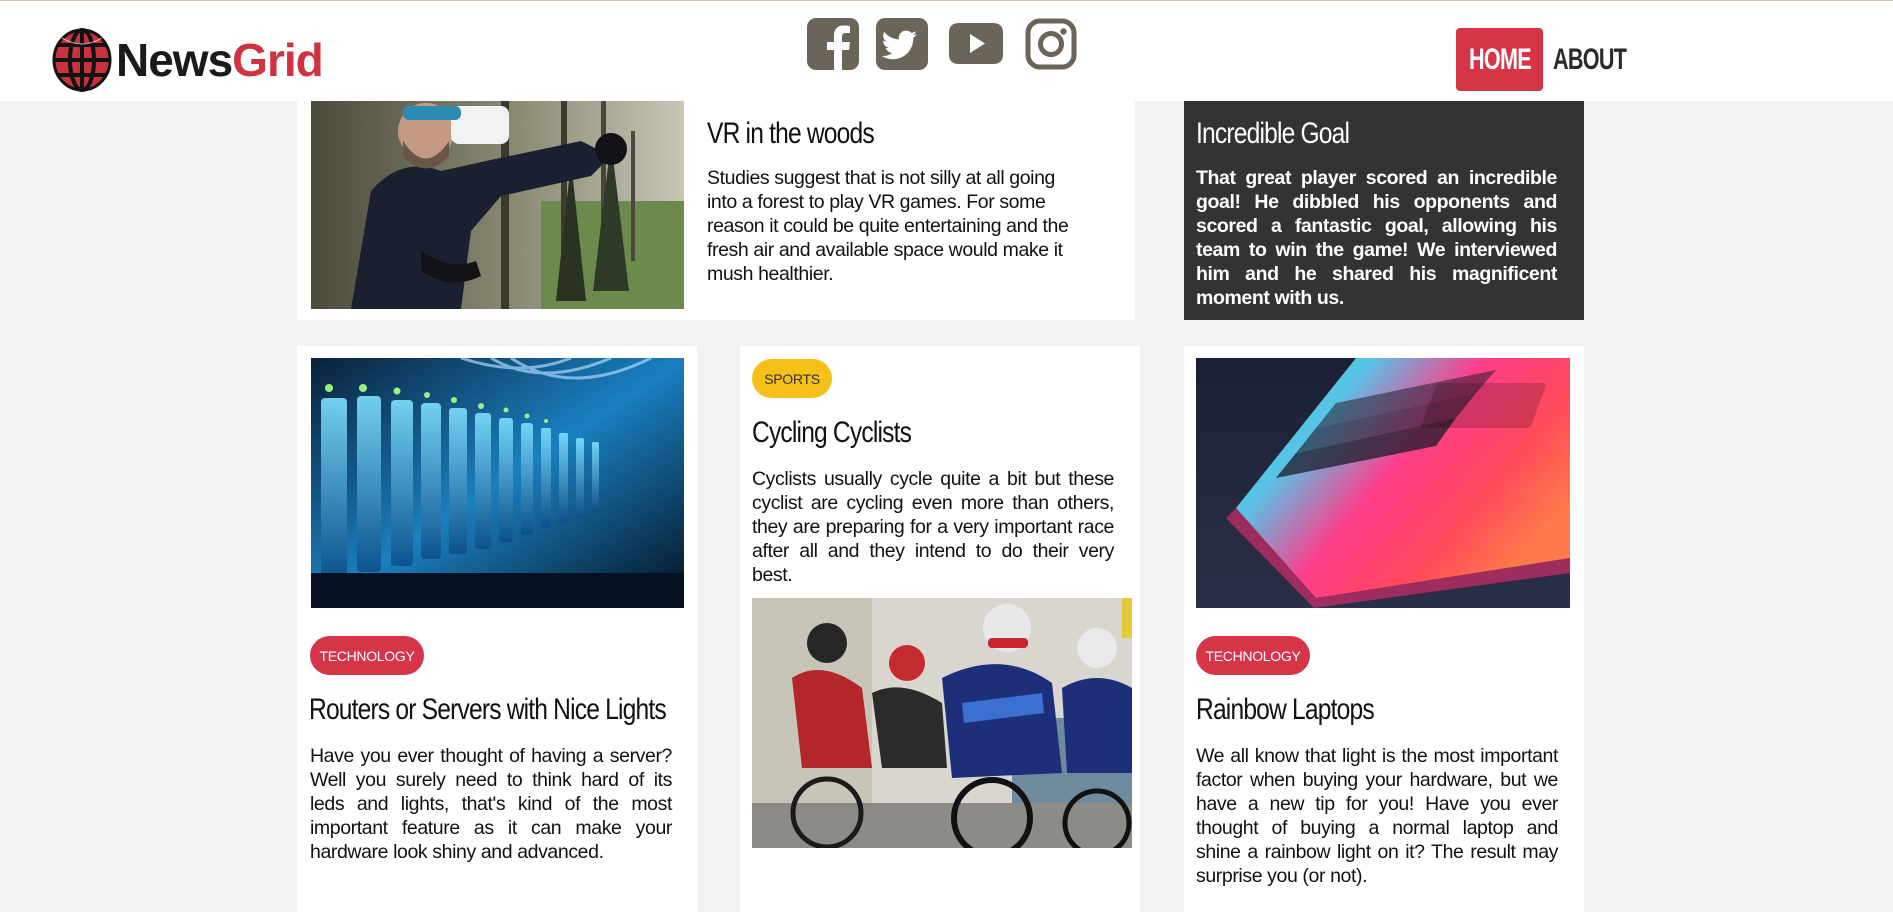  I want to click on article-title: VR in the woods, so click(791, 134).